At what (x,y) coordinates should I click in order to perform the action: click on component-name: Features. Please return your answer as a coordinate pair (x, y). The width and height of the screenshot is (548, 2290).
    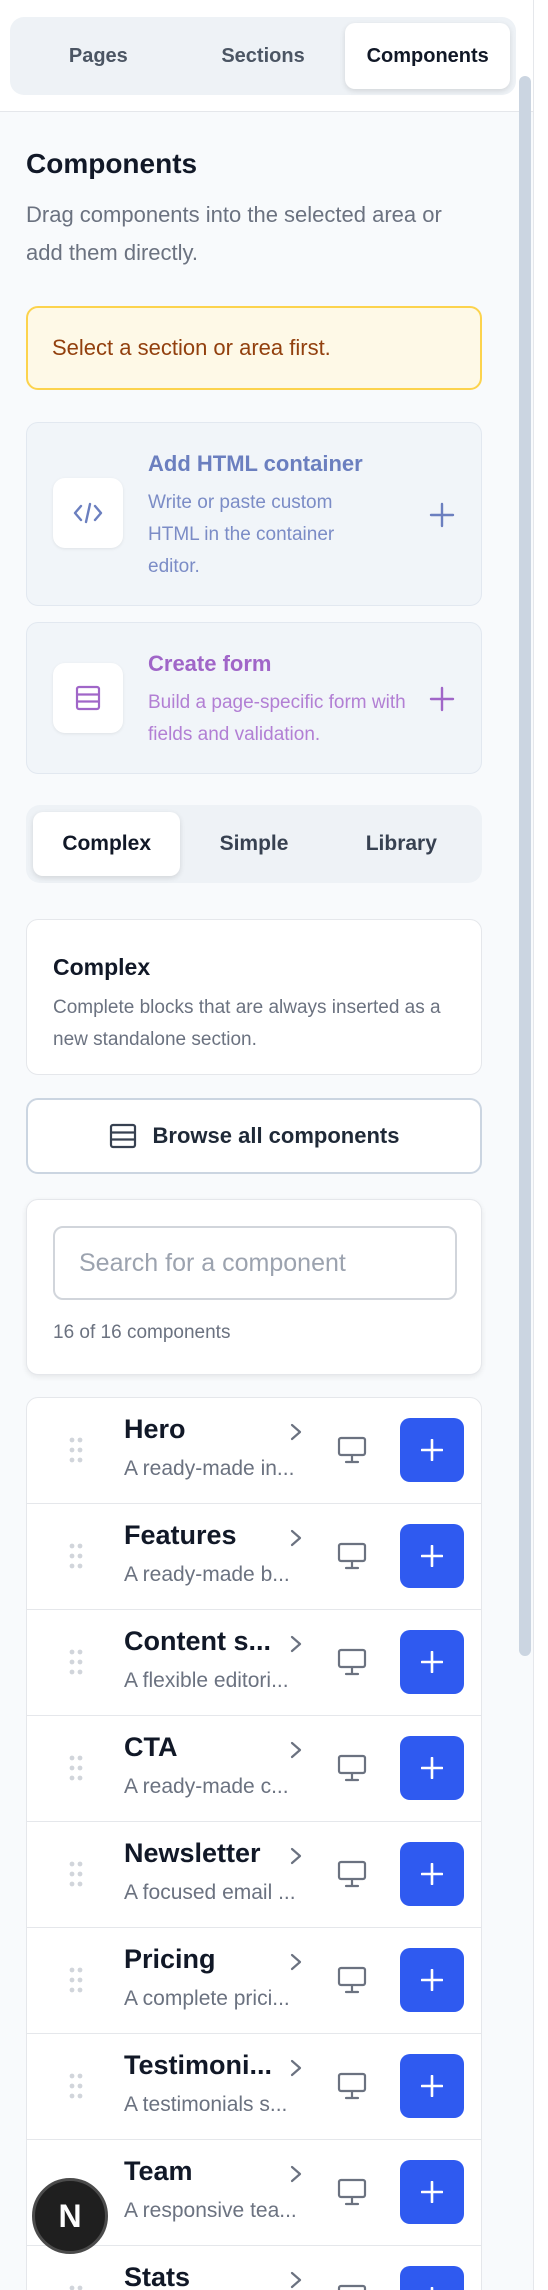
    Looking at the image, I should click on (180, 1535).